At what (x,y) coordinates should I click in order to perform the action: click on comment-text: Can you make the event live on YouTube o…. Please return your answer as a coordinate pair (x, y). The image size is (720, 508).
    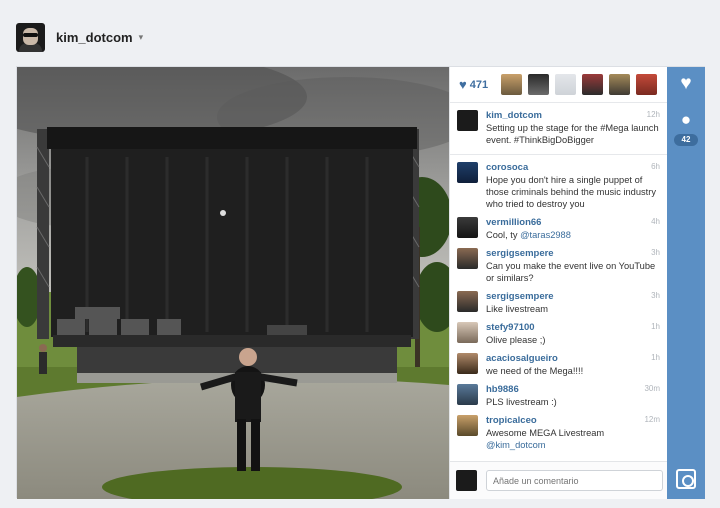
    Looking at the image, I should click on (571, 272).